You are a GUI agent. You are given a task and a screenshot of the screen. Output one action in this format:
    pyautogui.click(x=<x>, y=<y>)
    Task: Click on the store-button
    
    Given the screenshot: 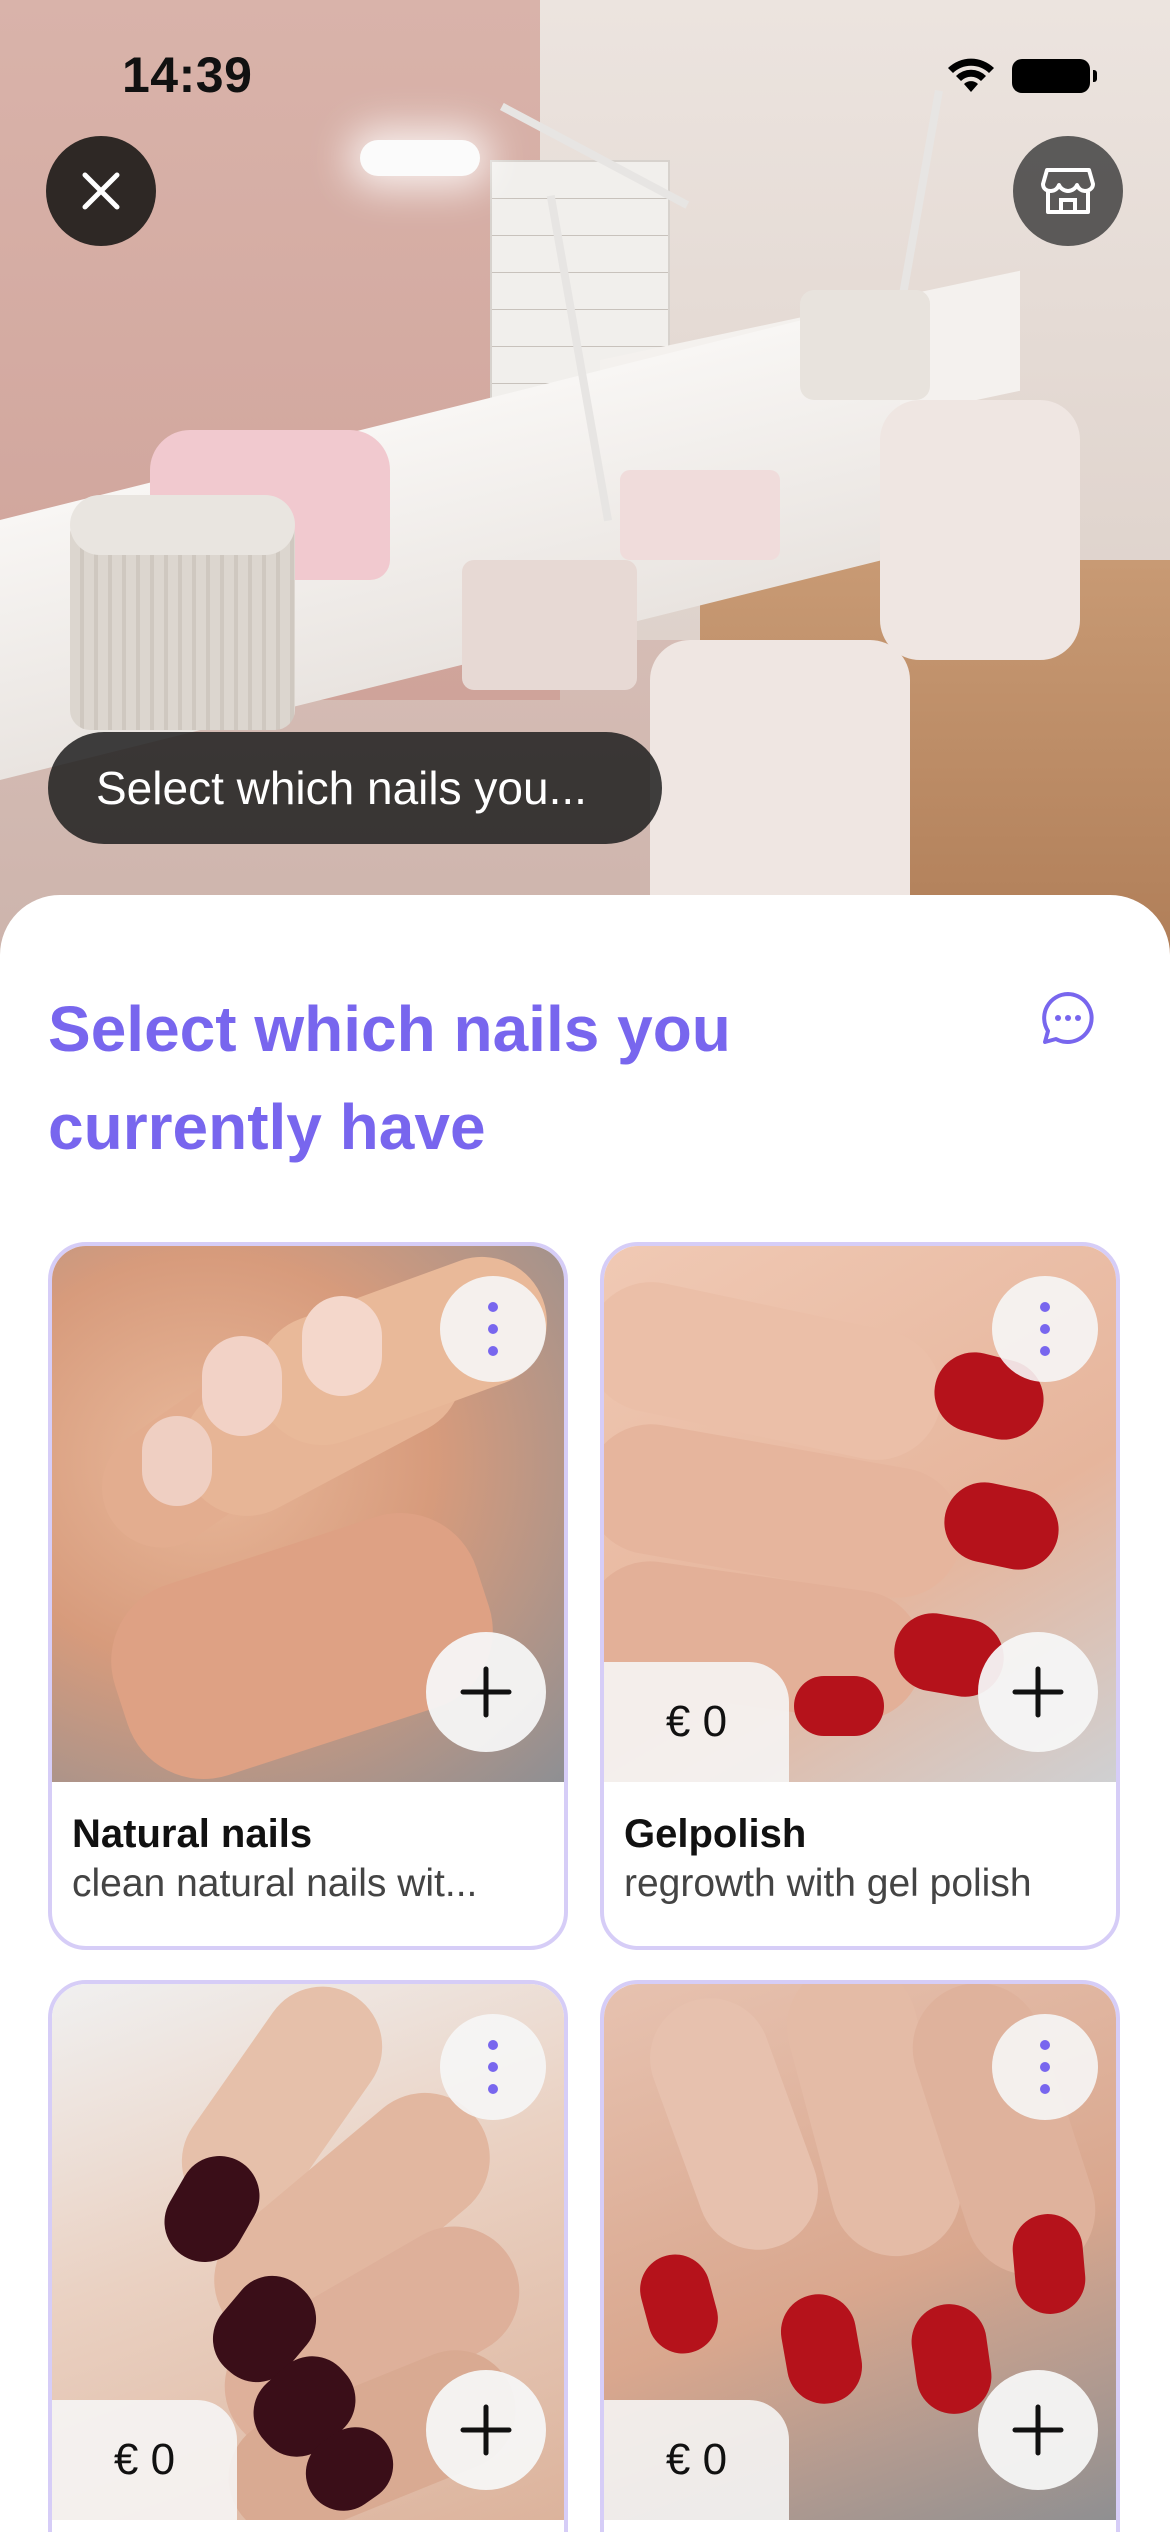 What is the action you would take?
    pyautogui.click(x=1068, y=191)
    